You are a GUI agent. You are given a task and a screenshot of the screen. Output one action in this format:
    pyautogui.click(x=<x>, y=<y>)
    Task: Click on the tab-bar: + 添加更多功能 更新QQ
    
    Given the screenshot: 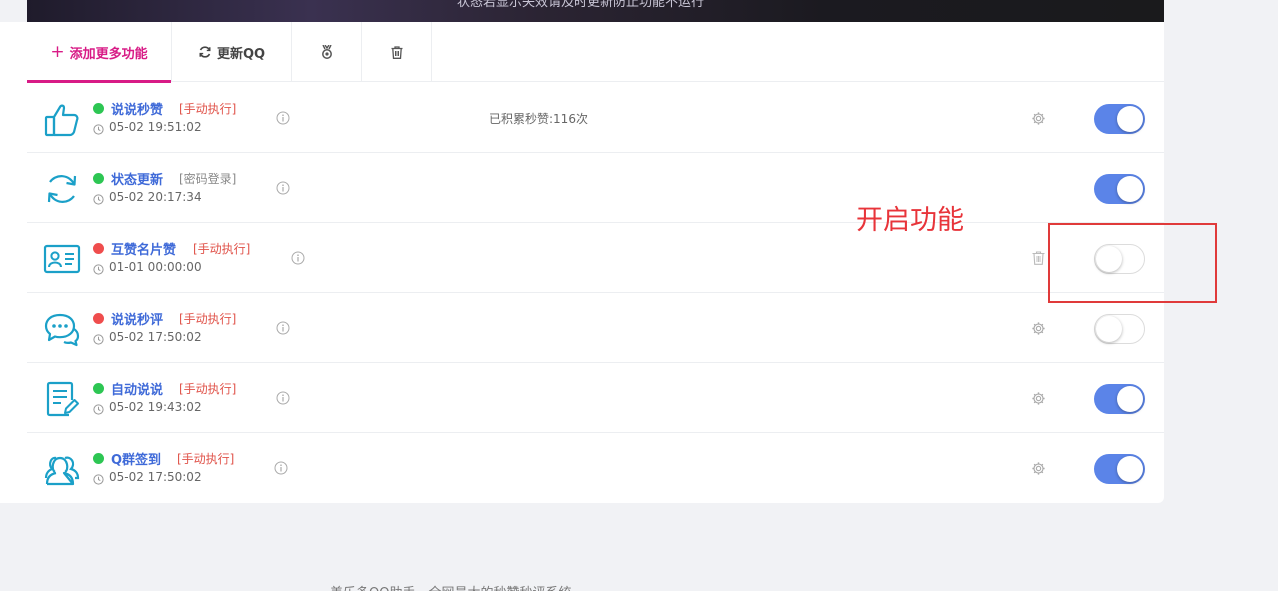 What is the action you would take?
    pyautogui.click(x=595, y=52)
    